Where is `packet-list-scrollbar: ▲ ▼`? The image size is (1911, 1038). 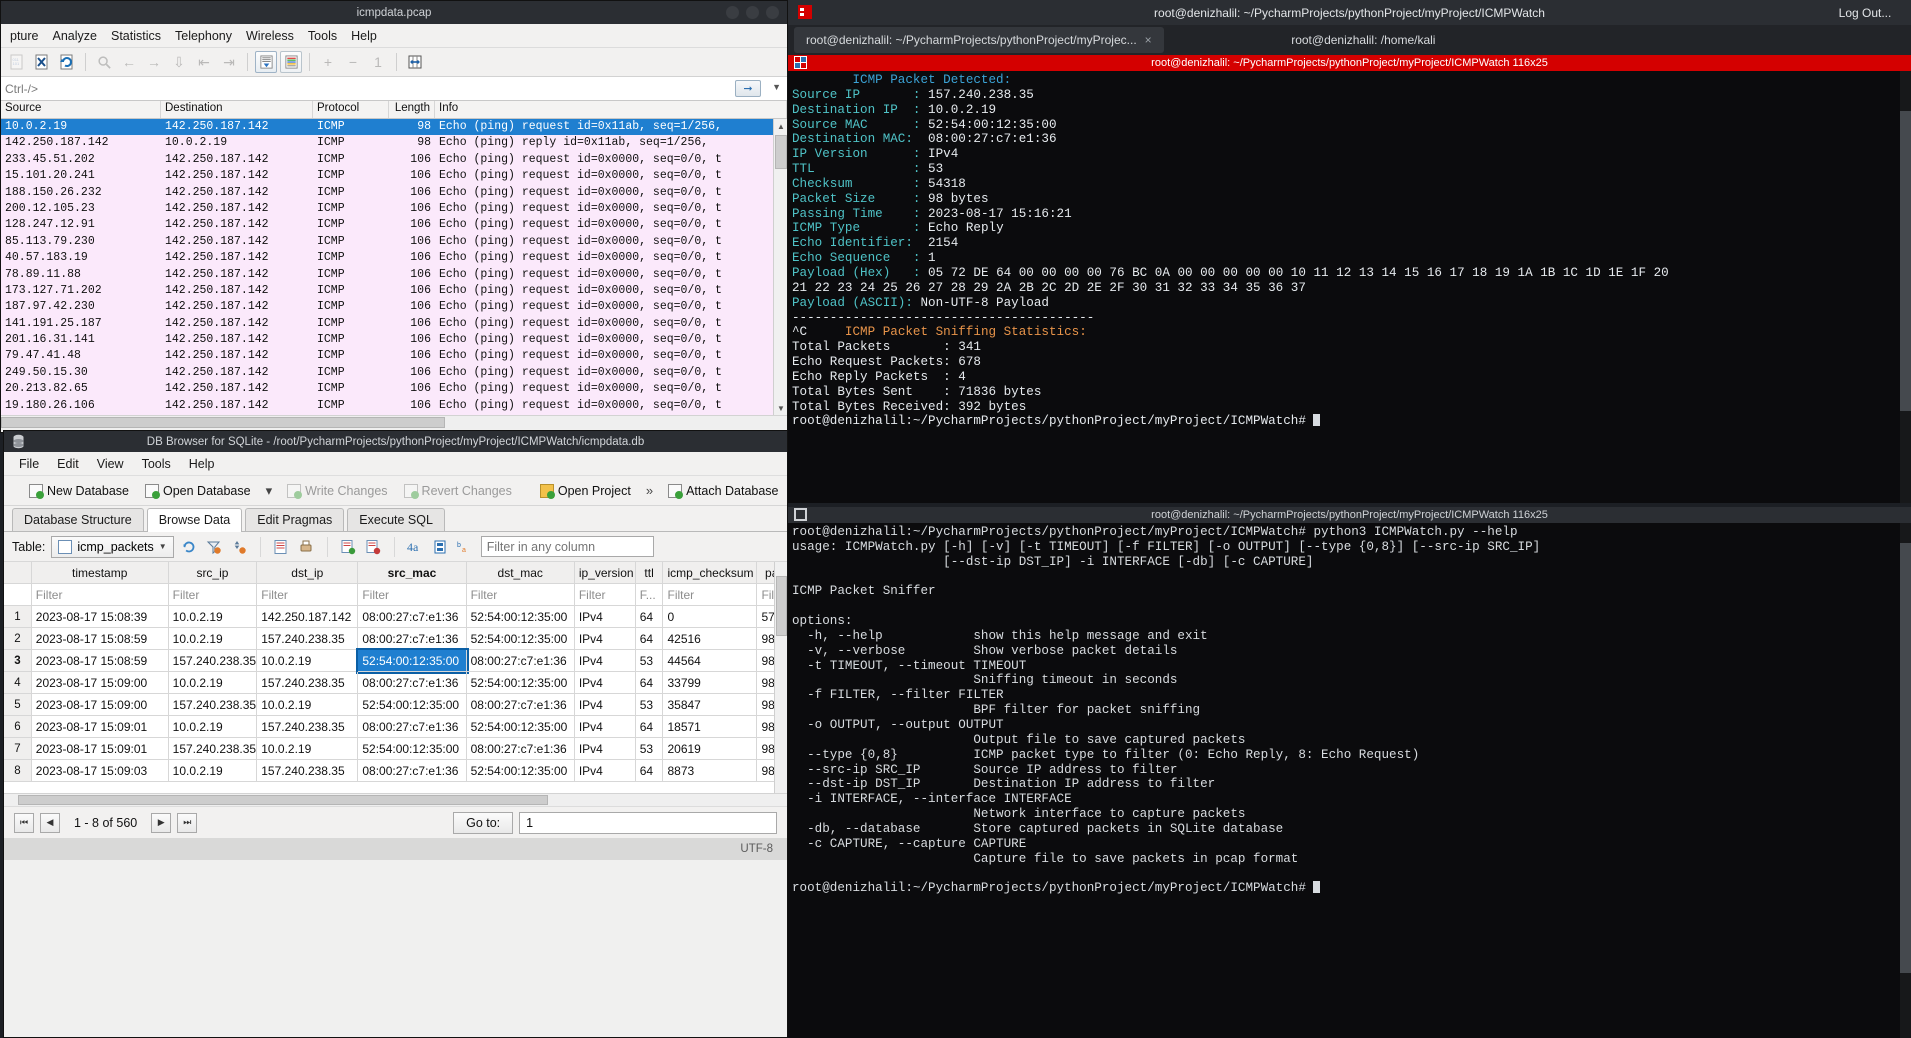
packet-list-scrollbar: ▲ ▼ is located at coordinates (780, 267).